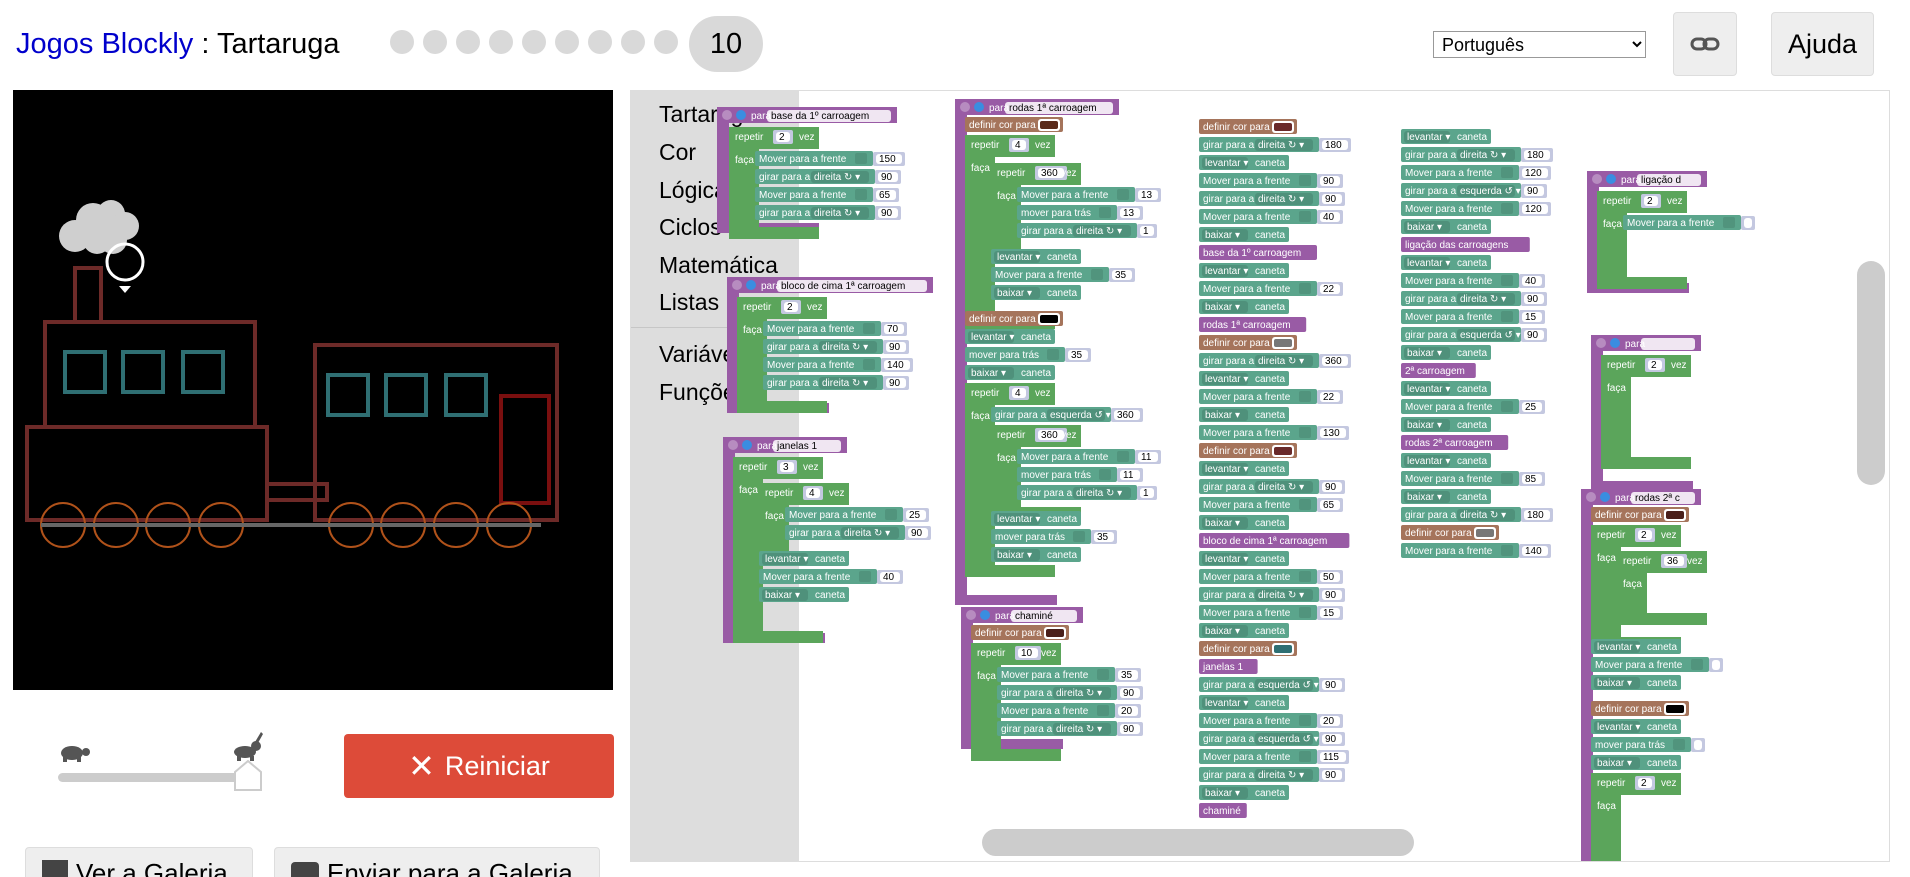 This screenshot has height=877, width=1910. Describe the element at coordinates (1067, 414) in the screenshot. I see `turn-block: girar para a esquerda ↺ ▾ 360` at that location.